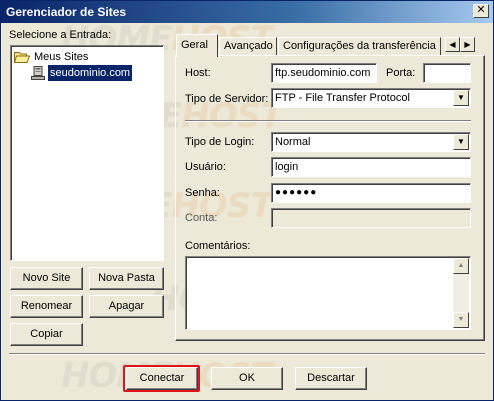  What do you see at coordinates (205, 167) in the screenshot?
I see `user-label: Usuário:` at bounding box center [205, 167].